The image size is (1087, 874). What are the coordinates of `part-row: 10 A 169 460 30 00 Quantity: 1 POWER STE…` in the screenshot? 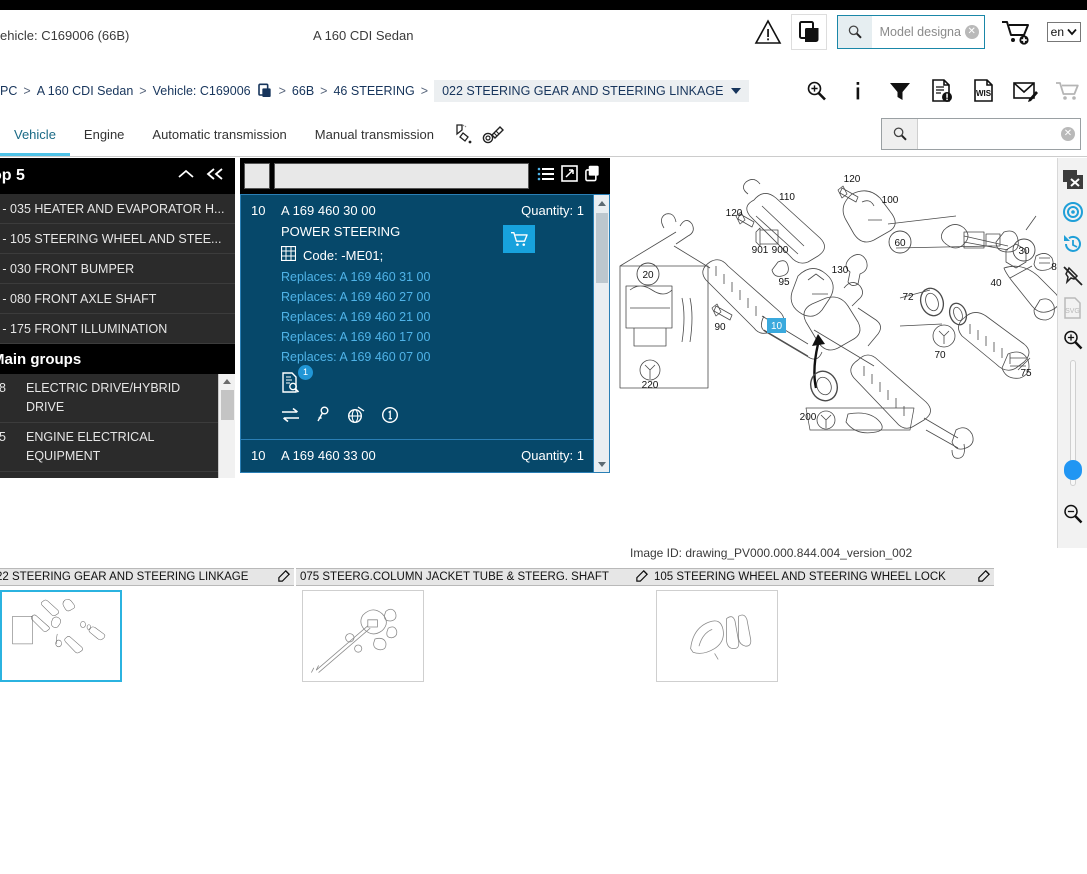 It's located at (417, 317).